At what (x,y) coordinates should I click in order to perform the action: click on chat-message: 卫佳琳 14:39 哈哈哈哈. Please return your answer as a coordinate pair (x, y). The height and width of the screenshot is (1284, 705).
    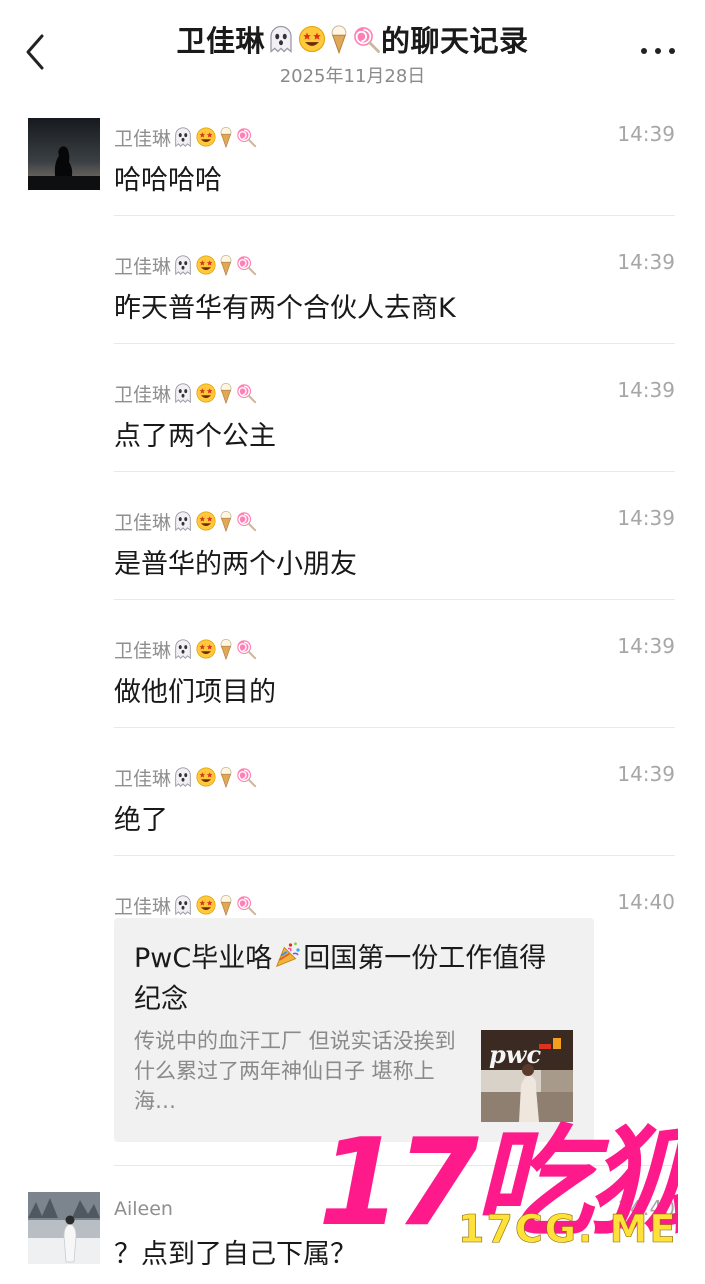
    Looking at the image, I should click on (352, 167).